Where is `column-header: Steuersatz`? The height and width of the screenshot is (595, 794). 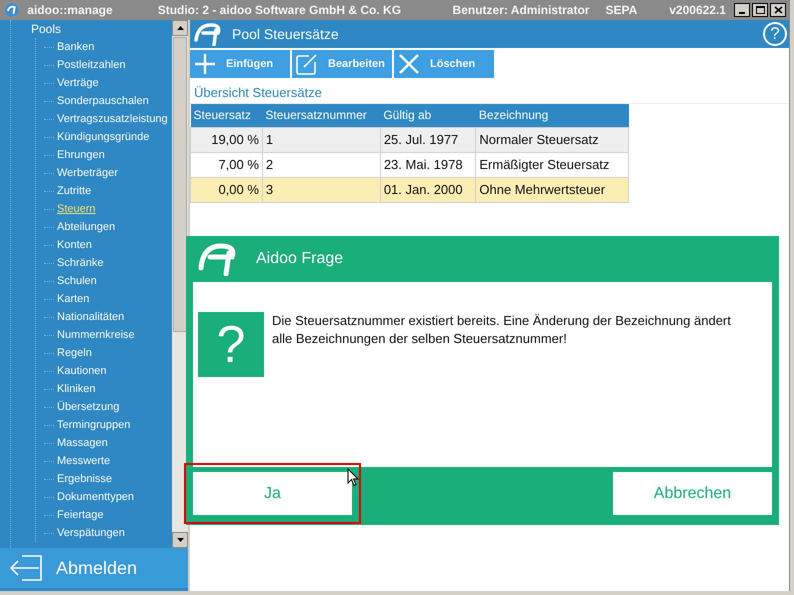
column-header: Steuersatz is located at coordinates (226, 115).